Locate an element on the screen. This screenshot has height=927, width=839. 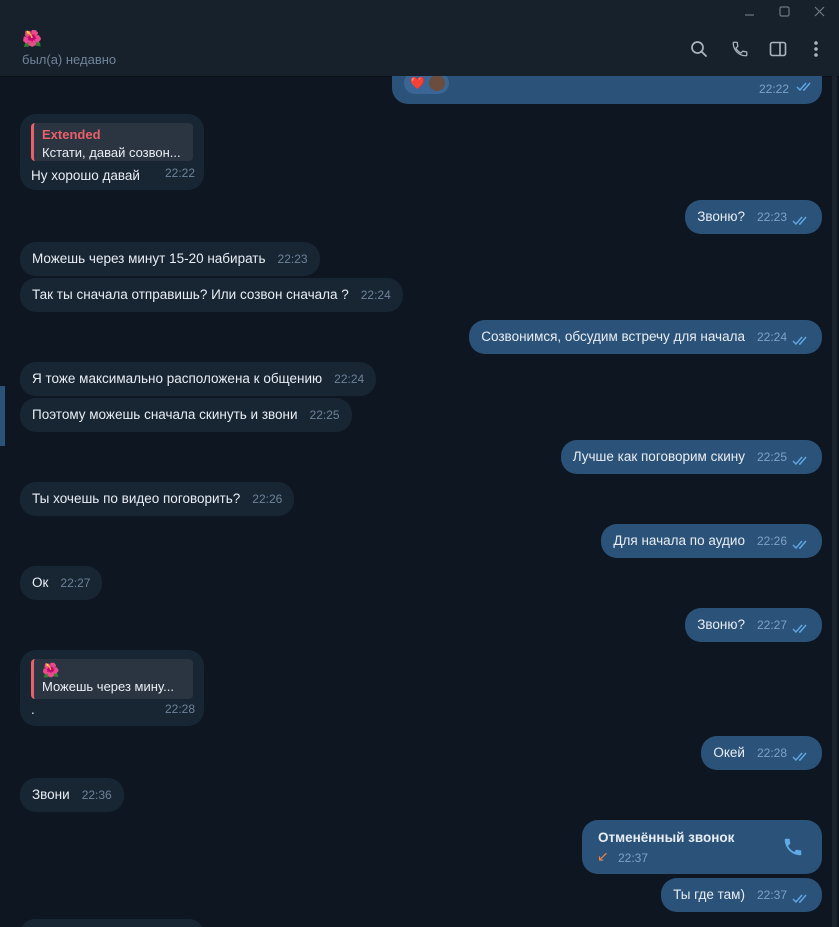
message-text: Можешь через минут 15-20 набирать is located at coordinates (149, 258).